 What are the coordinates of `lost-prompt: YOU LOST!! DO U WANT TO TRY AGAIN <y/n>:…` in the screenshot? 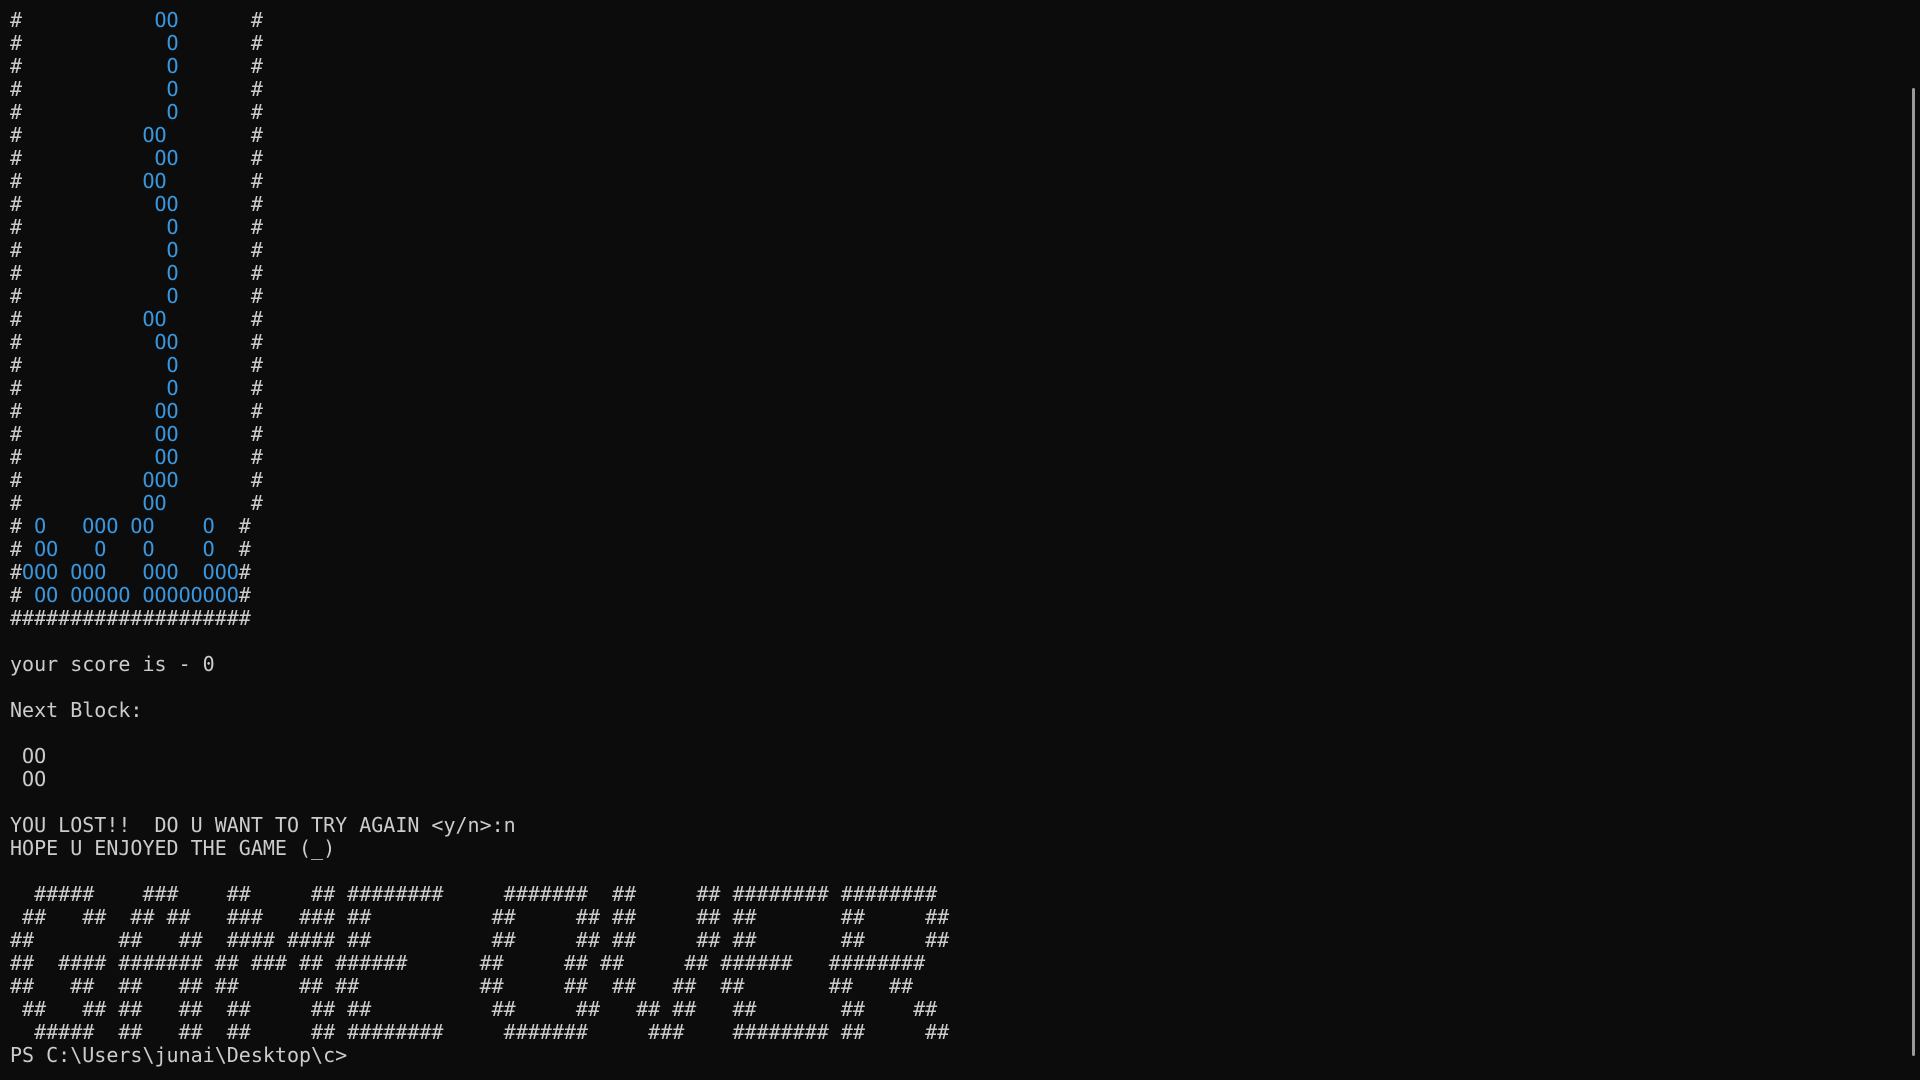 It's located at (263, 825).